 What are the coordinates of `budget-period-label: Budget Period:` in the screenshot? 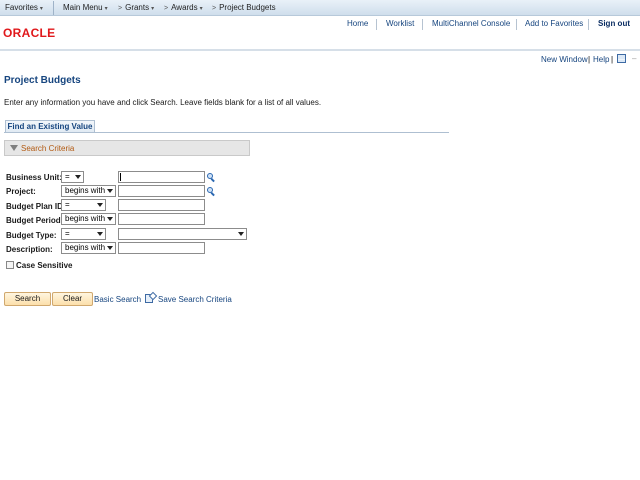 It's located at (35, 220).